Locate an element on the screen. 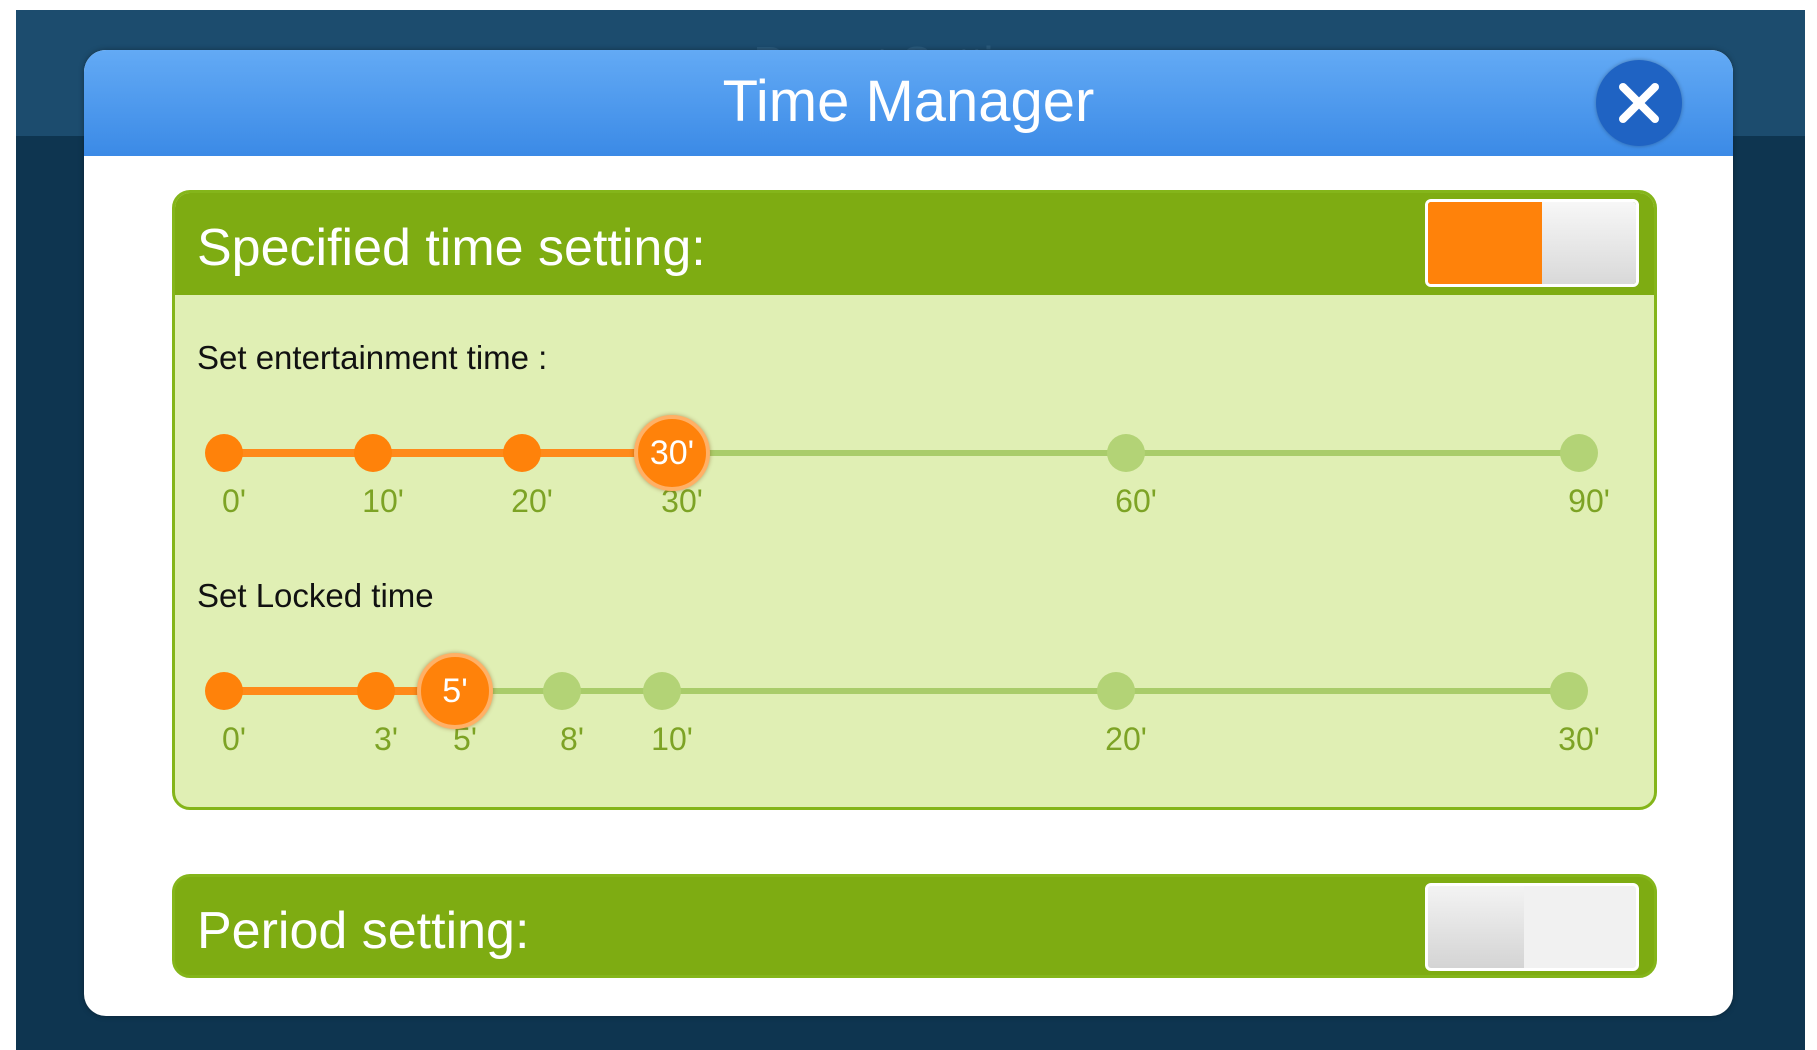  slider-fill is located at coordinates (441, 453).